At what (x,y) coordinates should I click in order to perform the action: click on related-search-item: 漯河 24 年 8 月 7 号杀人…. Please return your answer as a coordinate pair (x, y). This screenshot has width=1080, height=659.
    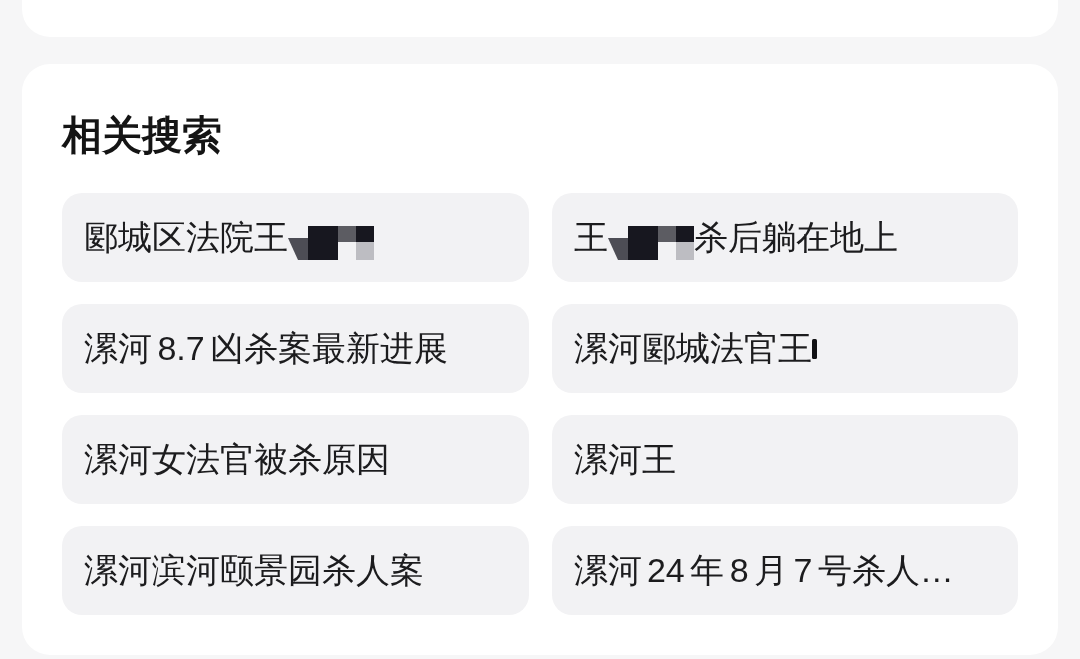
    Looking at the image, I should click on (784, 570).